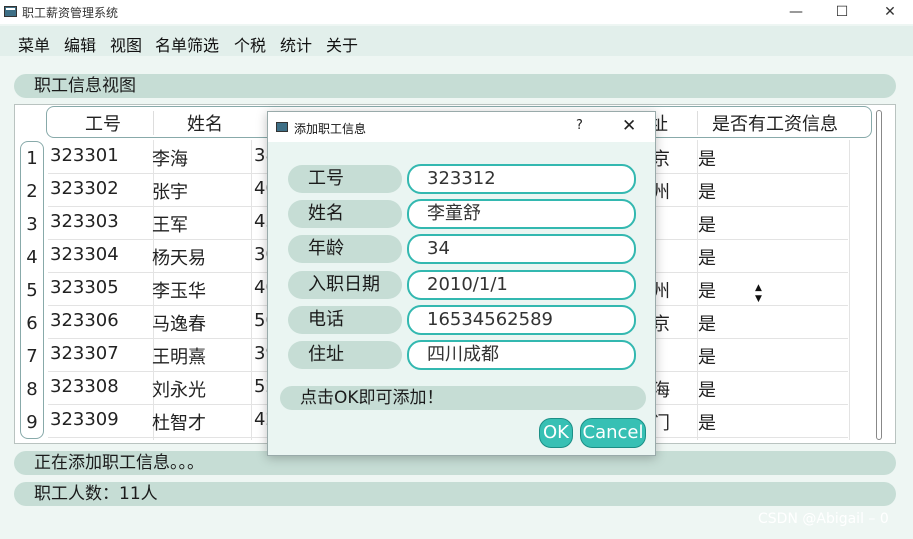  I want to click on cell-name: 杜智才, so click(179, 423).